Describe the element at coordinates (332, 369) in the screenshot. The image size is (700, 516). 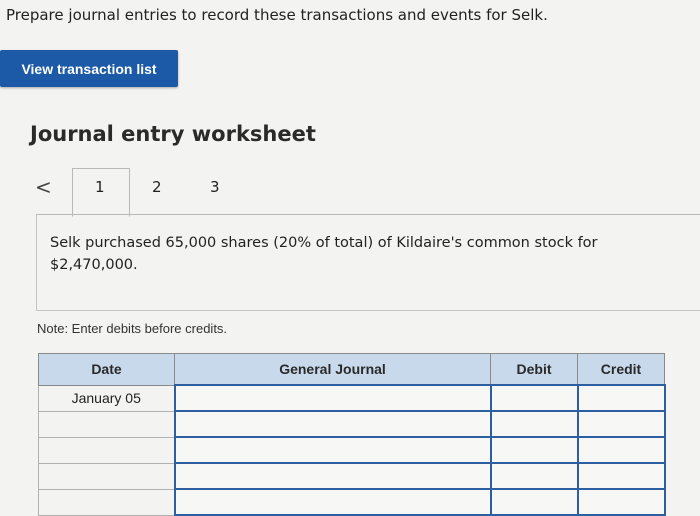
I see `header-general-journal: General Journal` at that location.